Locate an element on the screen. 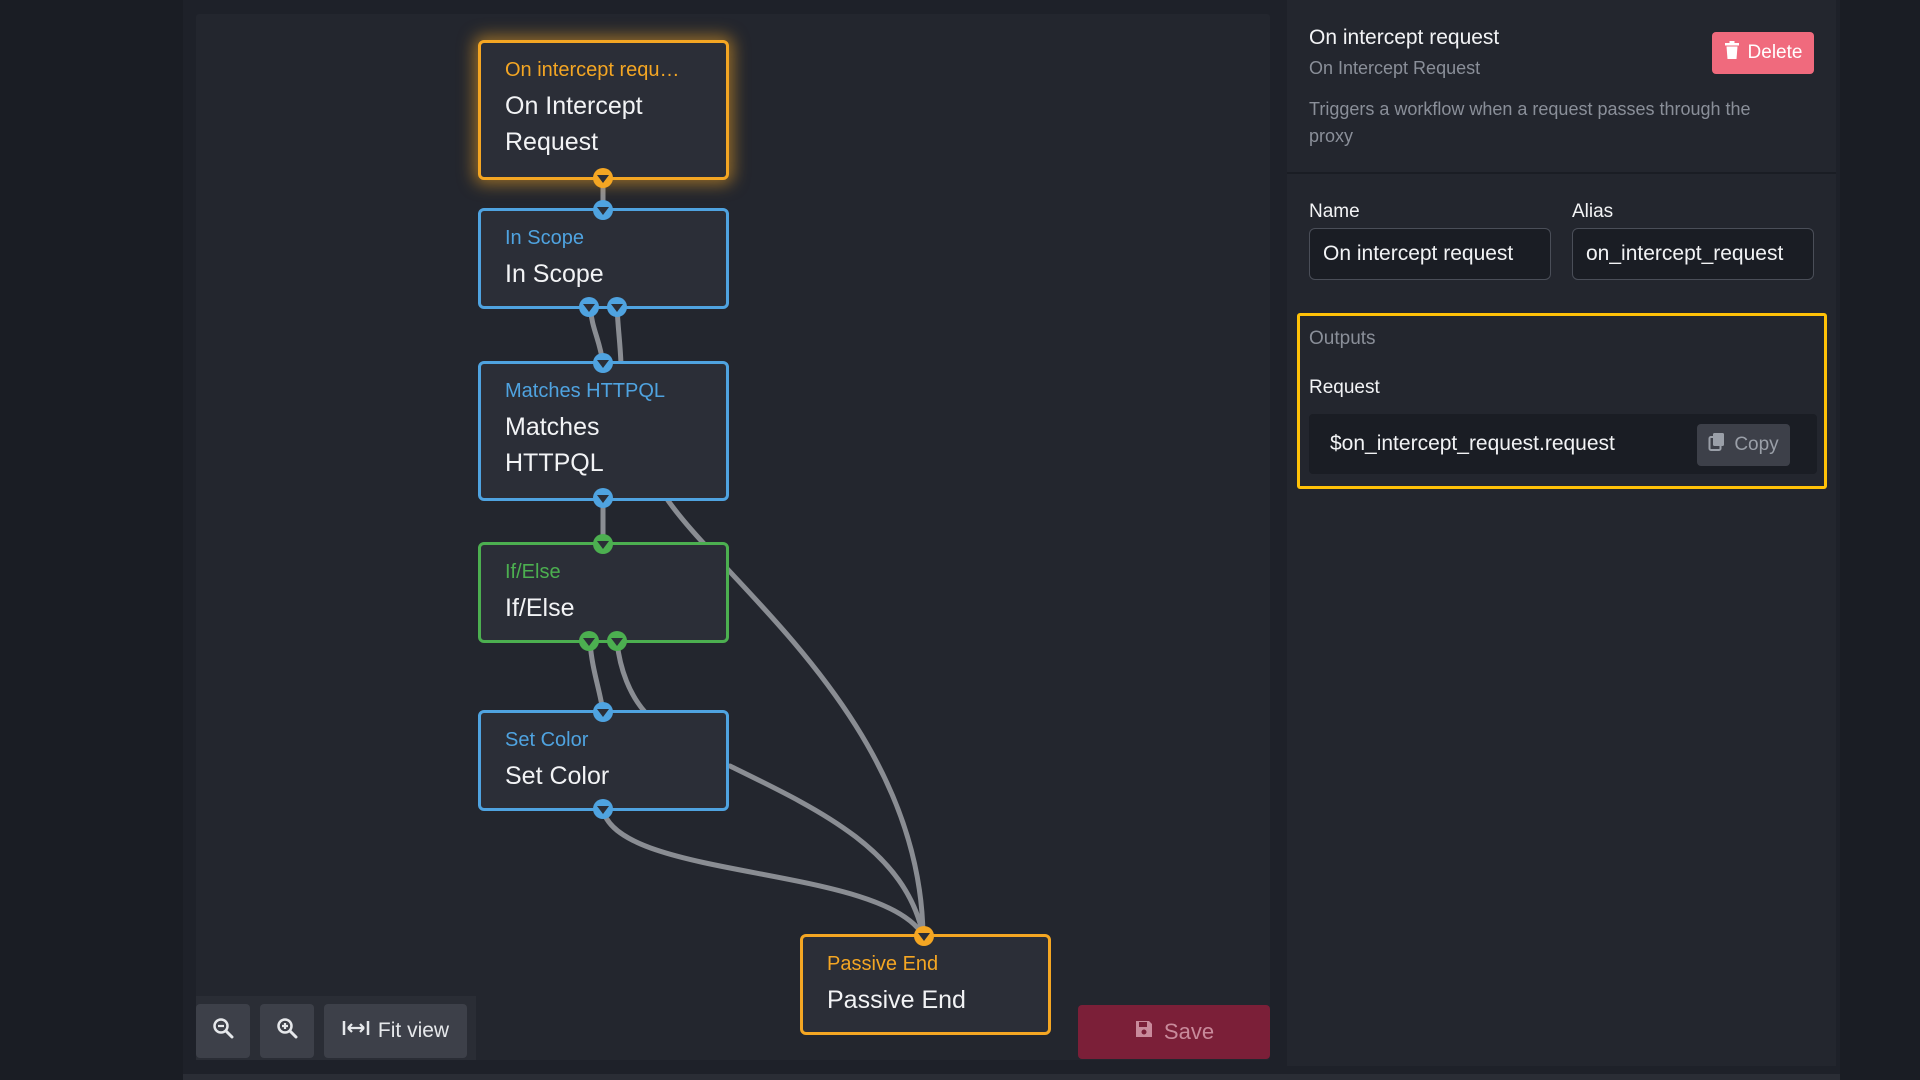 This screenshot has width=1920, height=1080. zoom-out-icon is located at coordinates (223, 1031).